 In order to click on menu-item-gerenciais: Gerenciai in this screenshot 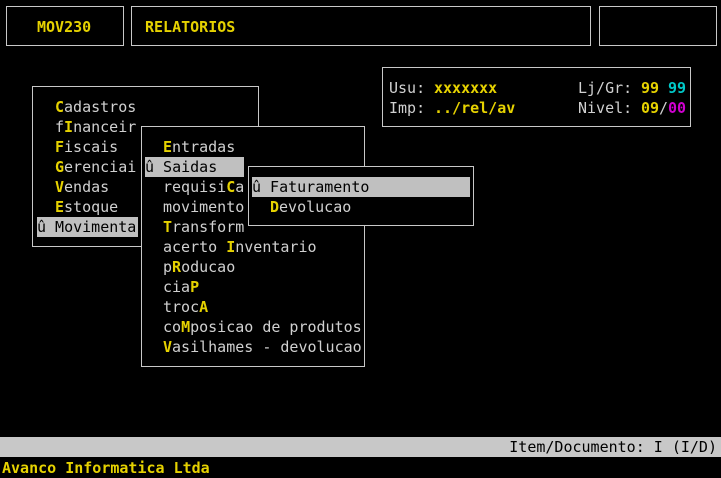, I will do `click(95, 167)`.